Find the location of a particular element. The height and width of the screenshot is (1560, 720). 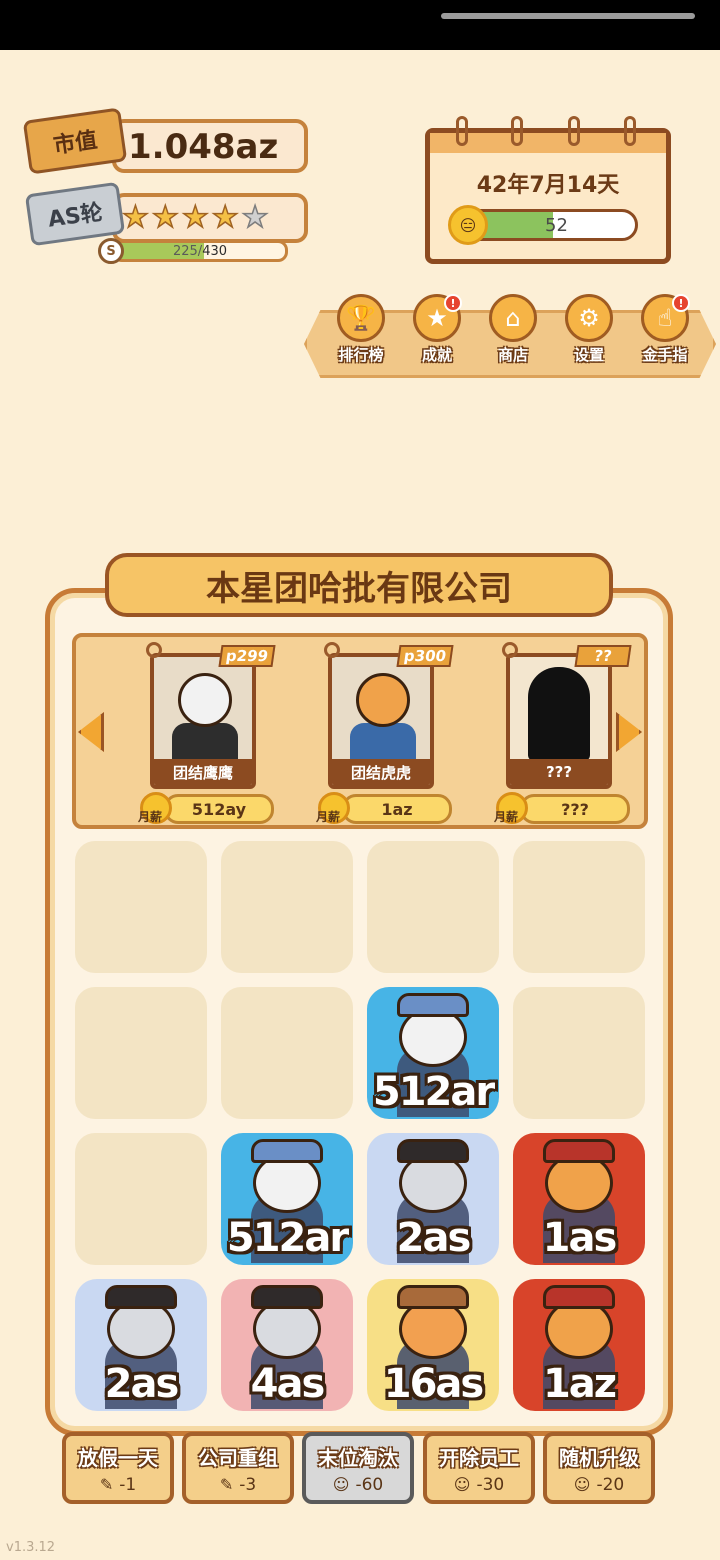

tile-value: 16as is located at coordinates (433, 1384).